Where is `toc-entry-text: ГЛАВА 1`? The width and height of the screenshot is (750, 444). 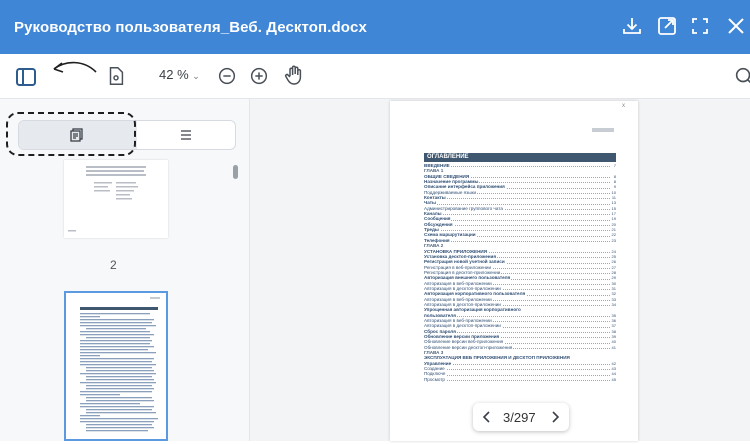
toc-entry-text: ГЛАВА 1 is located at coordinates (434, 171).